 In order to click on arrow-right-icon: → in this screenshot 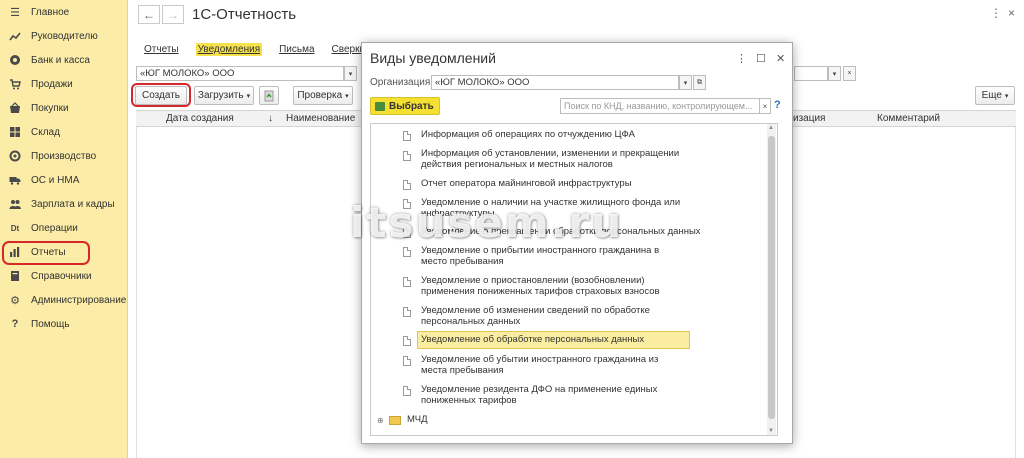, I will do `click(173, 14)`.